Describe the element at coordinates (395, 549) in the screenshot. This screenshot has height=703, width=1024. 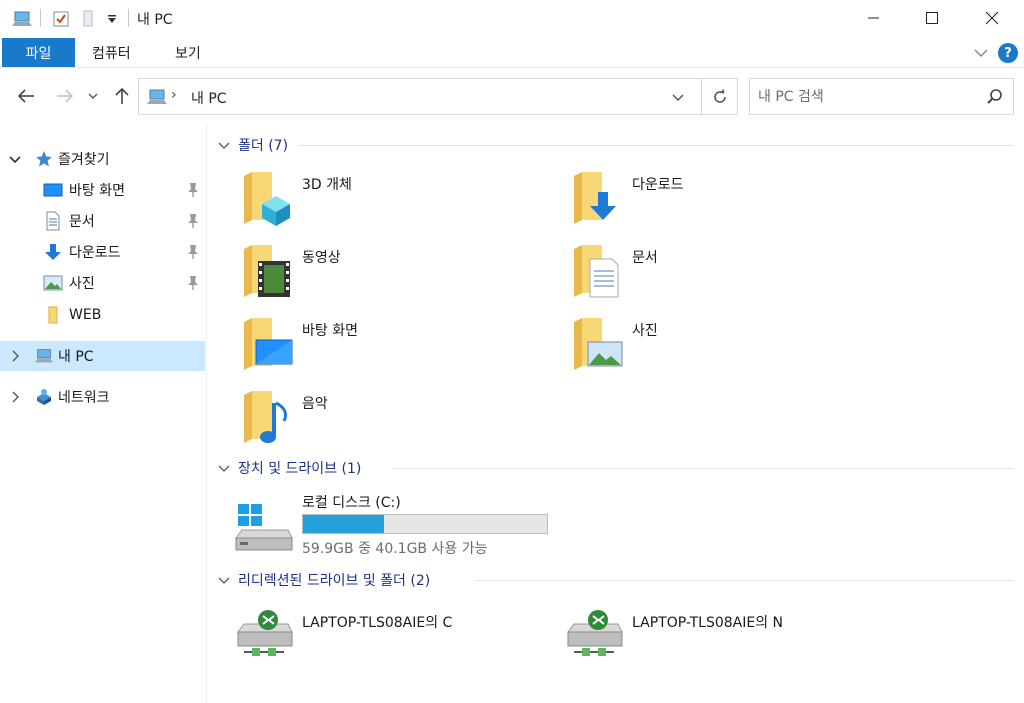
I see `drive-free-space: 59.9GB 중 40.1GB 사용 가능` at that location.